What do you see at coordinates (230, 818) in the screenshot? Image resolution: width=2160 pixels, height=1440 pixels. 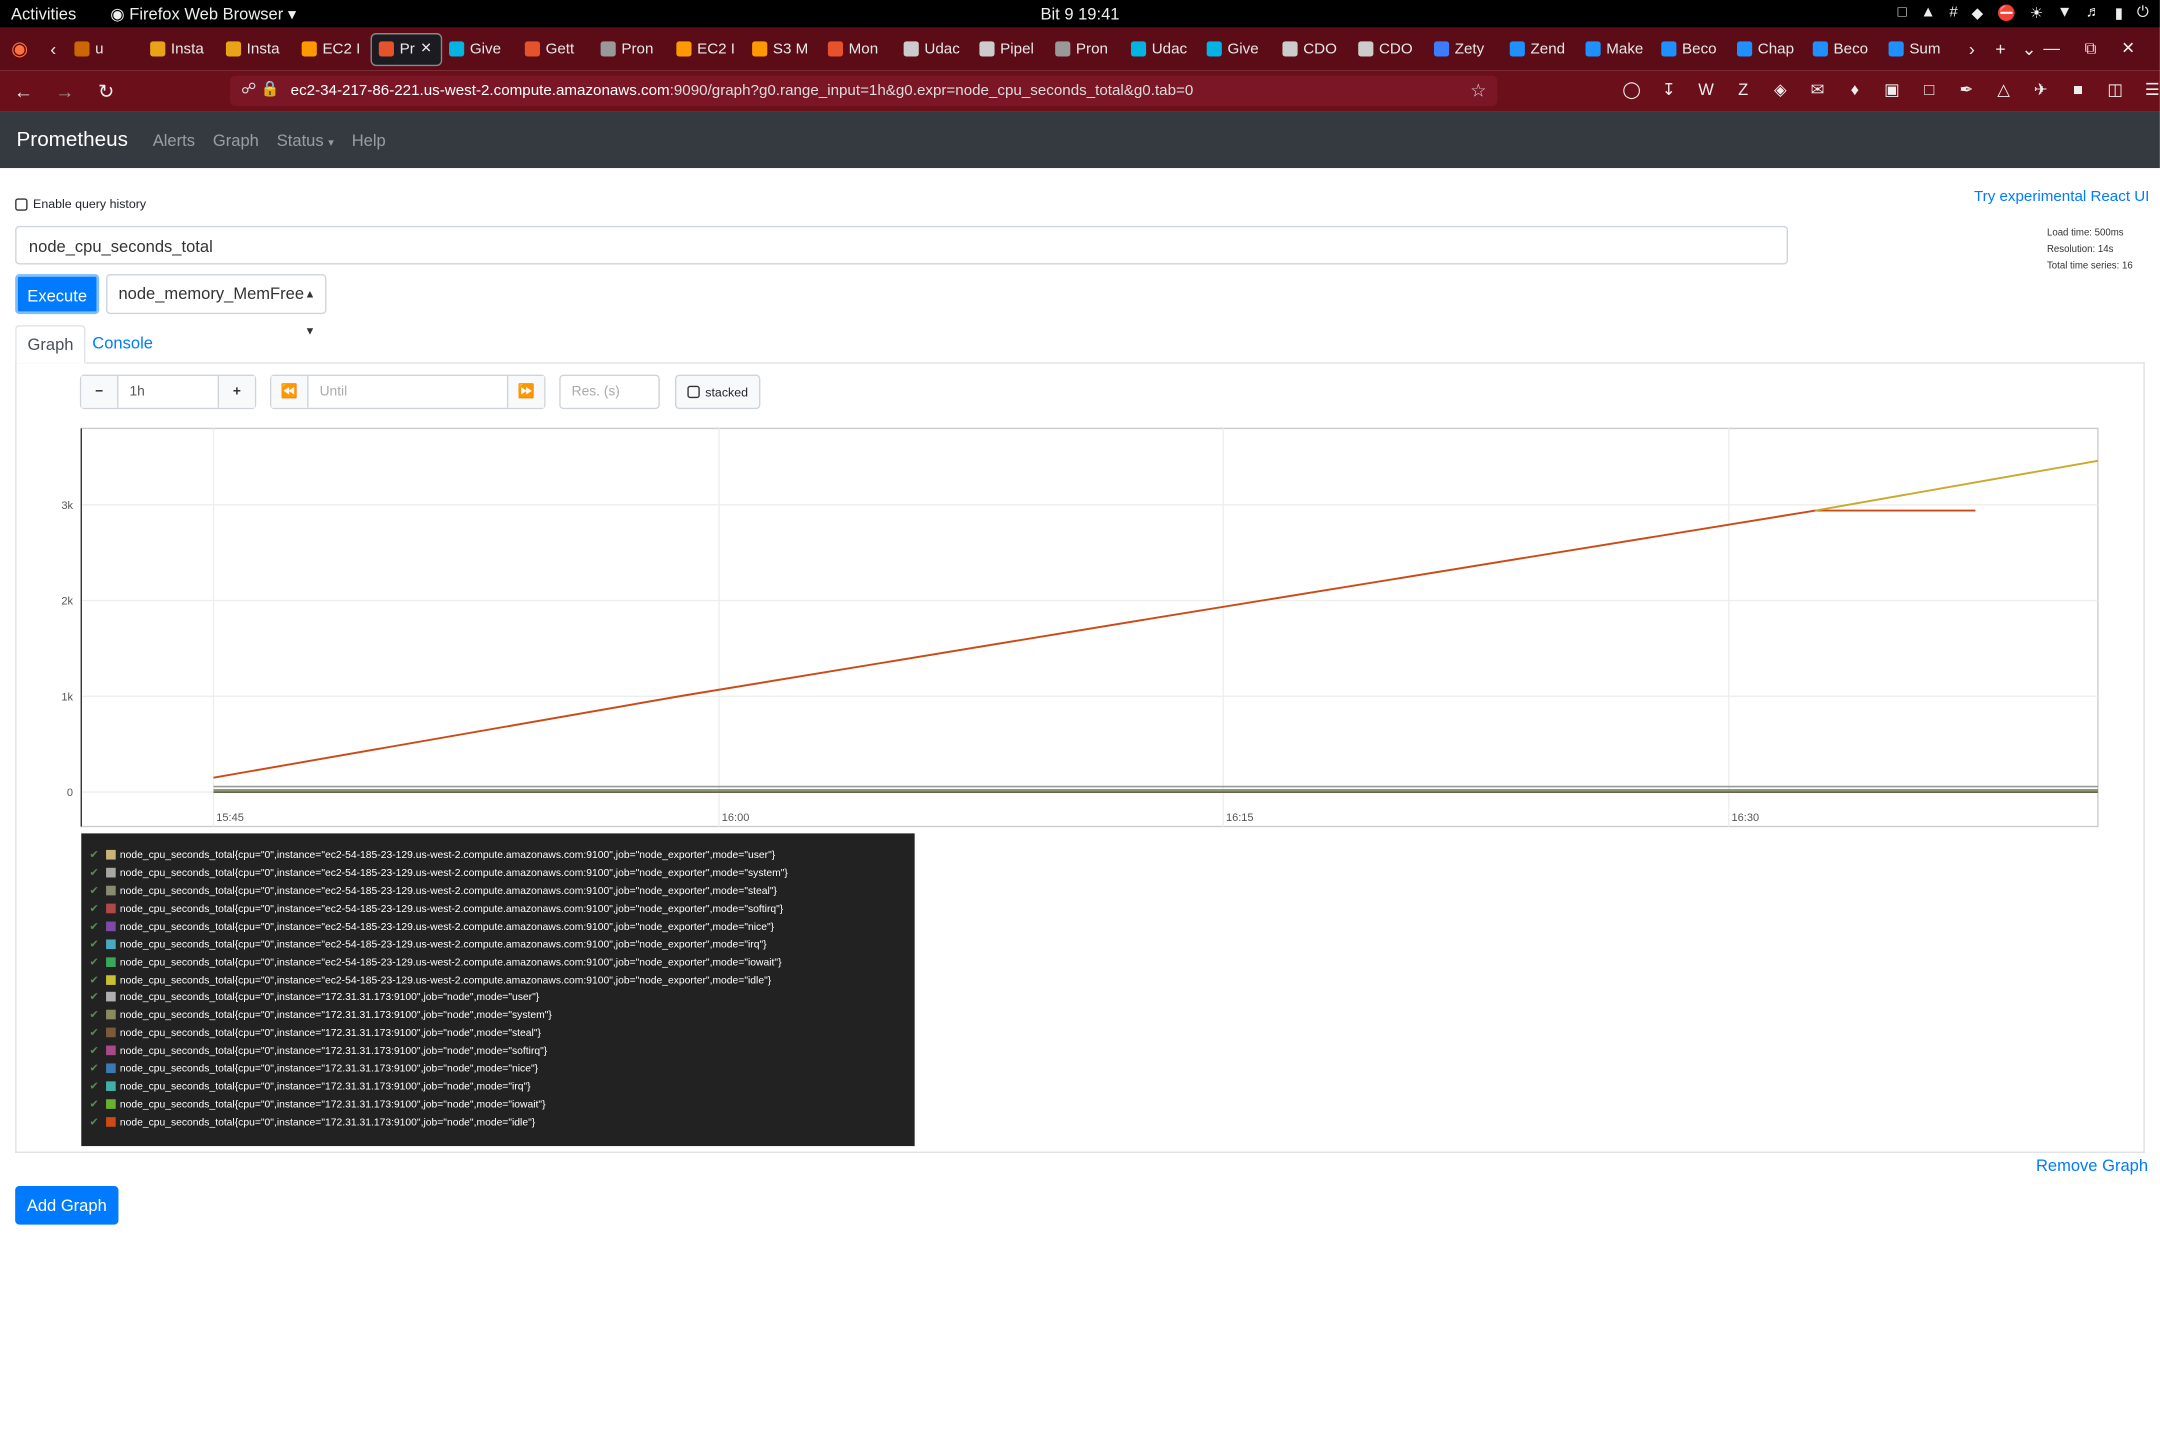 I see `x-tick-label: 15:45` at bounding box center [230, 818].